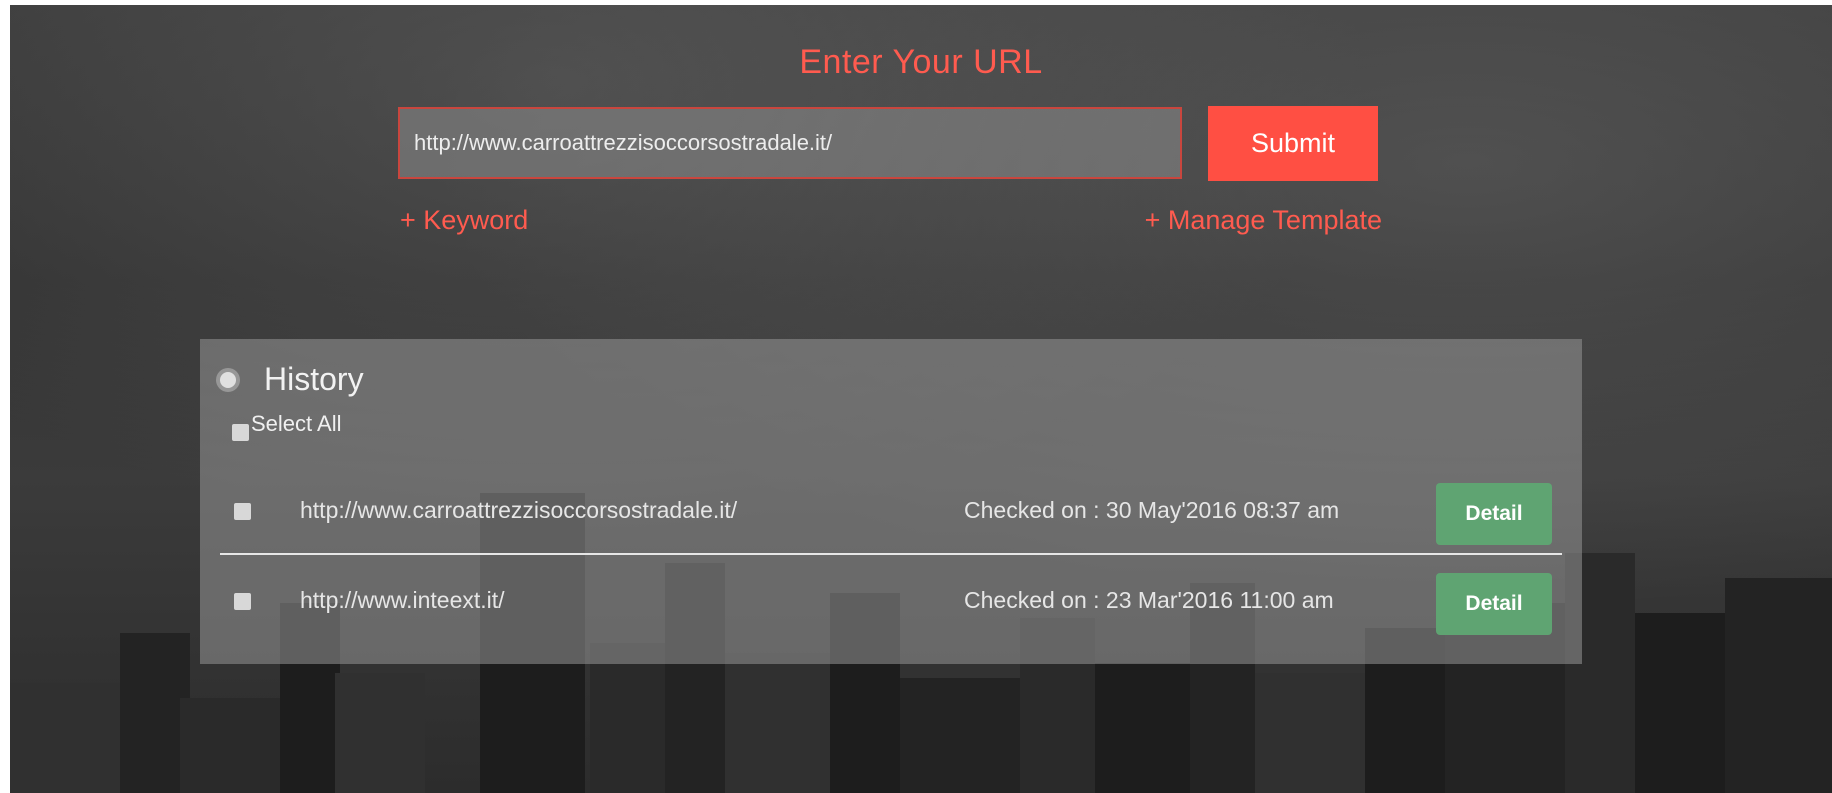 The width and height of the screenshot is (1832, 793). Describe the element at coordinates (1263, 220) in the screenshot. I see `manage-template-link: + Manage Template` at that location.